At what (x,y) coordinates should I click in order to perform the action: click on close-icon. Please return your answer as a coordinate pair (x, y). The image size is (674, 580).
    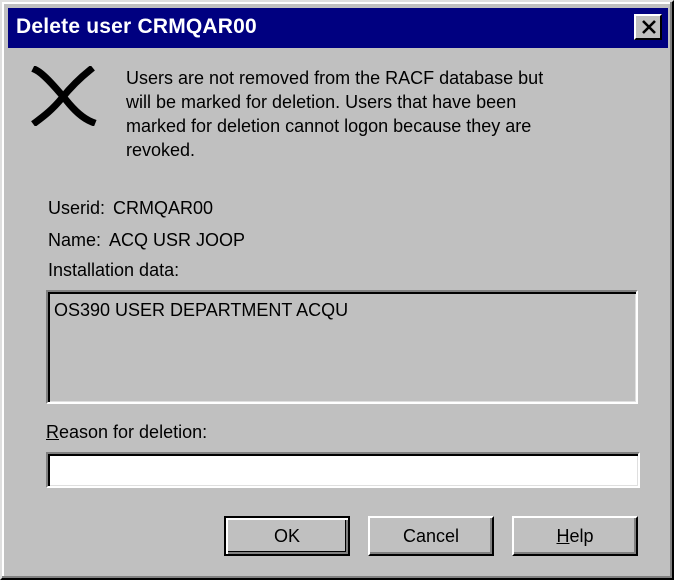
    Looking at the image, I should click on (649, 27).